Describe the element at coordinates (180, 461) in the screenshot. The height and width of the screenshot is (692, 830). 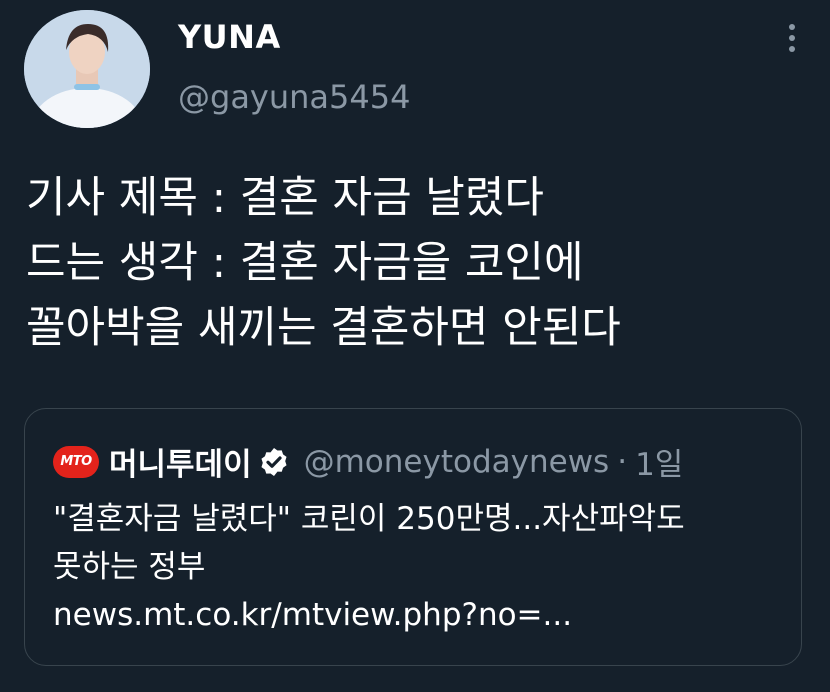
I see `quoted-display-name: 머니투데이` at that location.